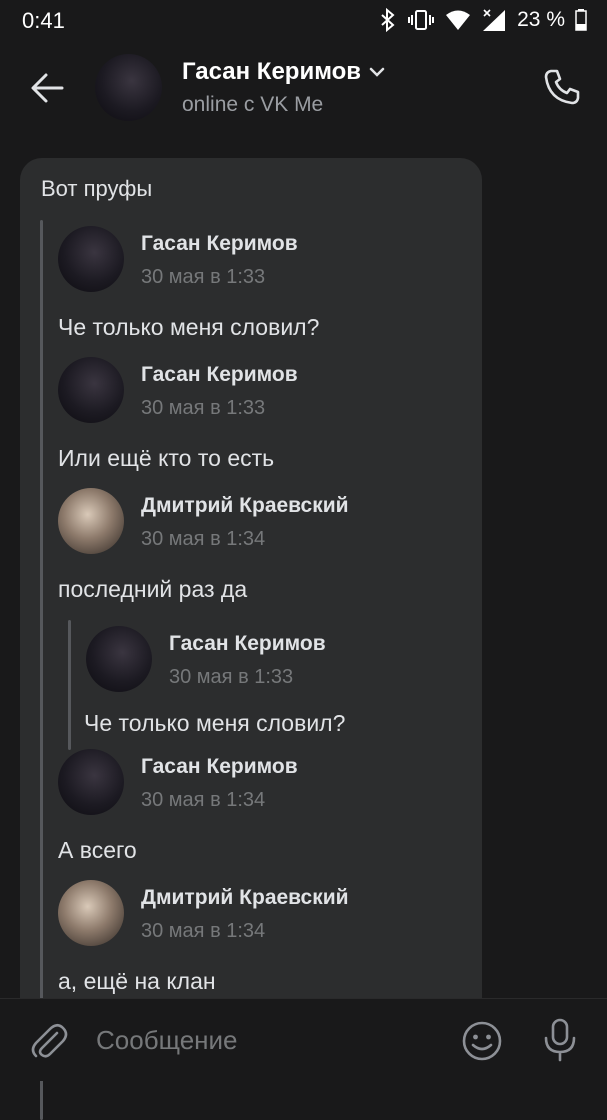 The width and height of the screenshot is (607, 1120). Describe the element at coordinates (167, 1040) in the screenshot. I see `message-input: Сообщение` at that location.